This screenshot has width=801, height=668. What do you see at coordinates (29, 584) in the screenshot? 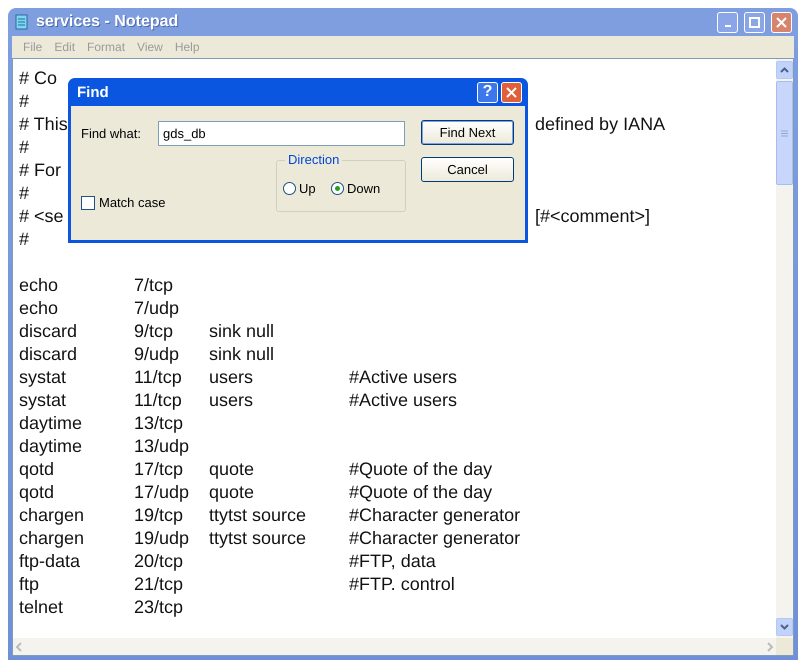
I see `service-name: ftp` at bounding box center [29, 584].